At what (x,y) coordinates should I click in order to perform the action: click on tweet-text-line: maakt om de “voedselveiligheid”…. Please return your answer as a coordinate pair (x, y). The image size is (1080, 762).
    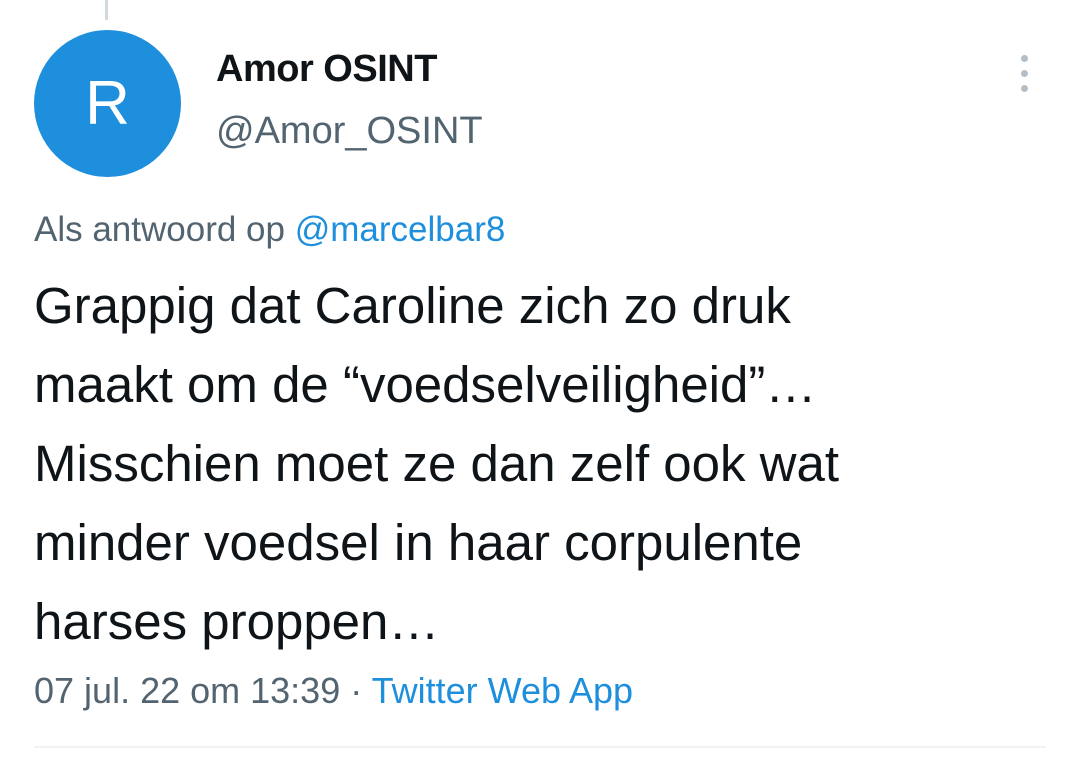
    Looking at the image, I should click on (425, 384).